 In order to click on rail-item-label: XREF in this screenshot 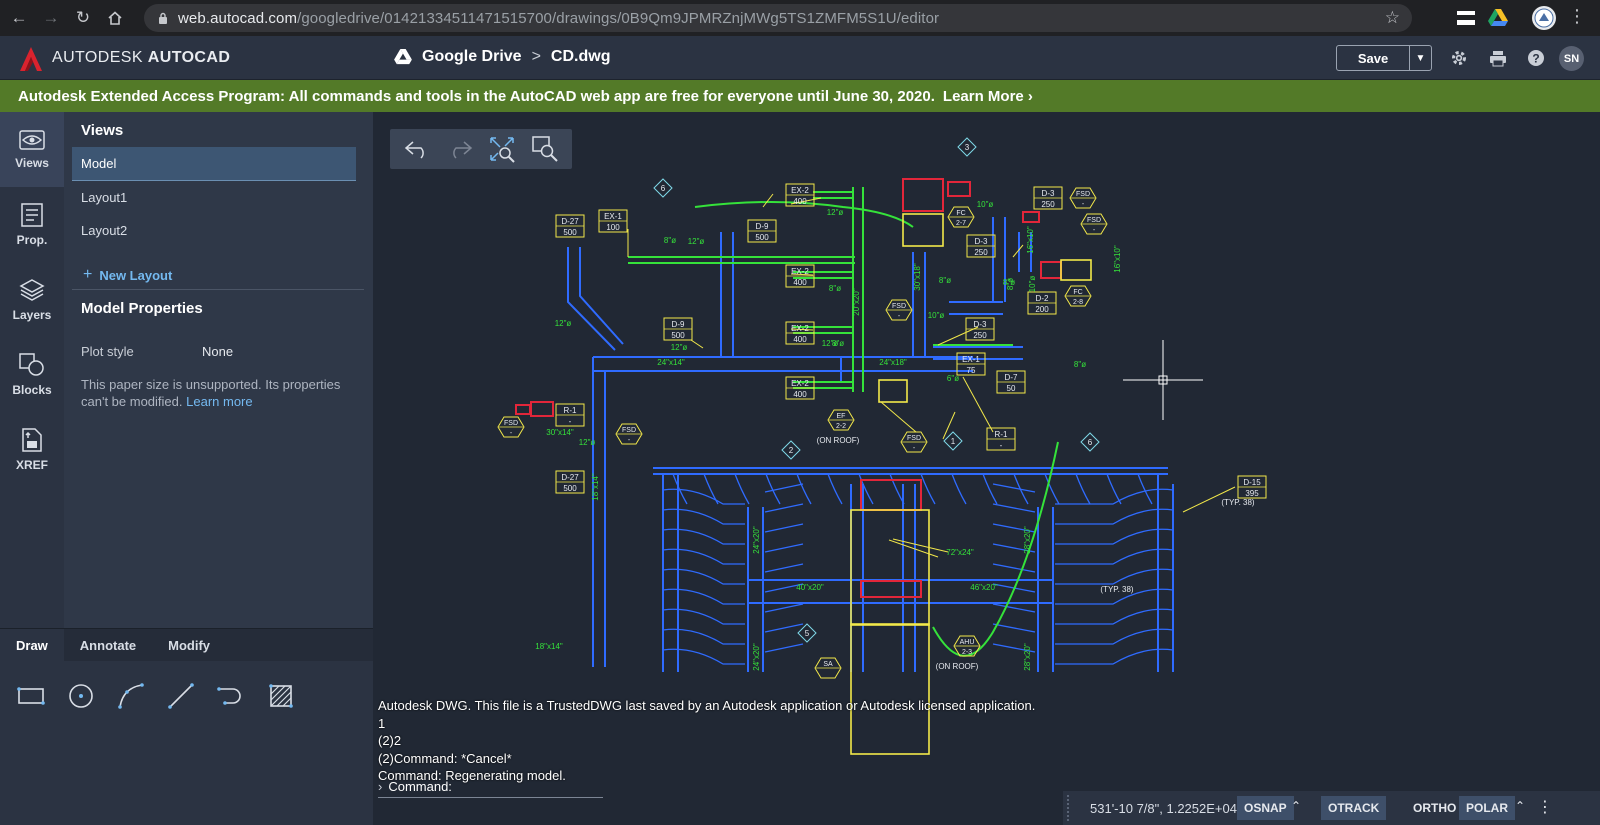, I will do `click(31, 464)`.